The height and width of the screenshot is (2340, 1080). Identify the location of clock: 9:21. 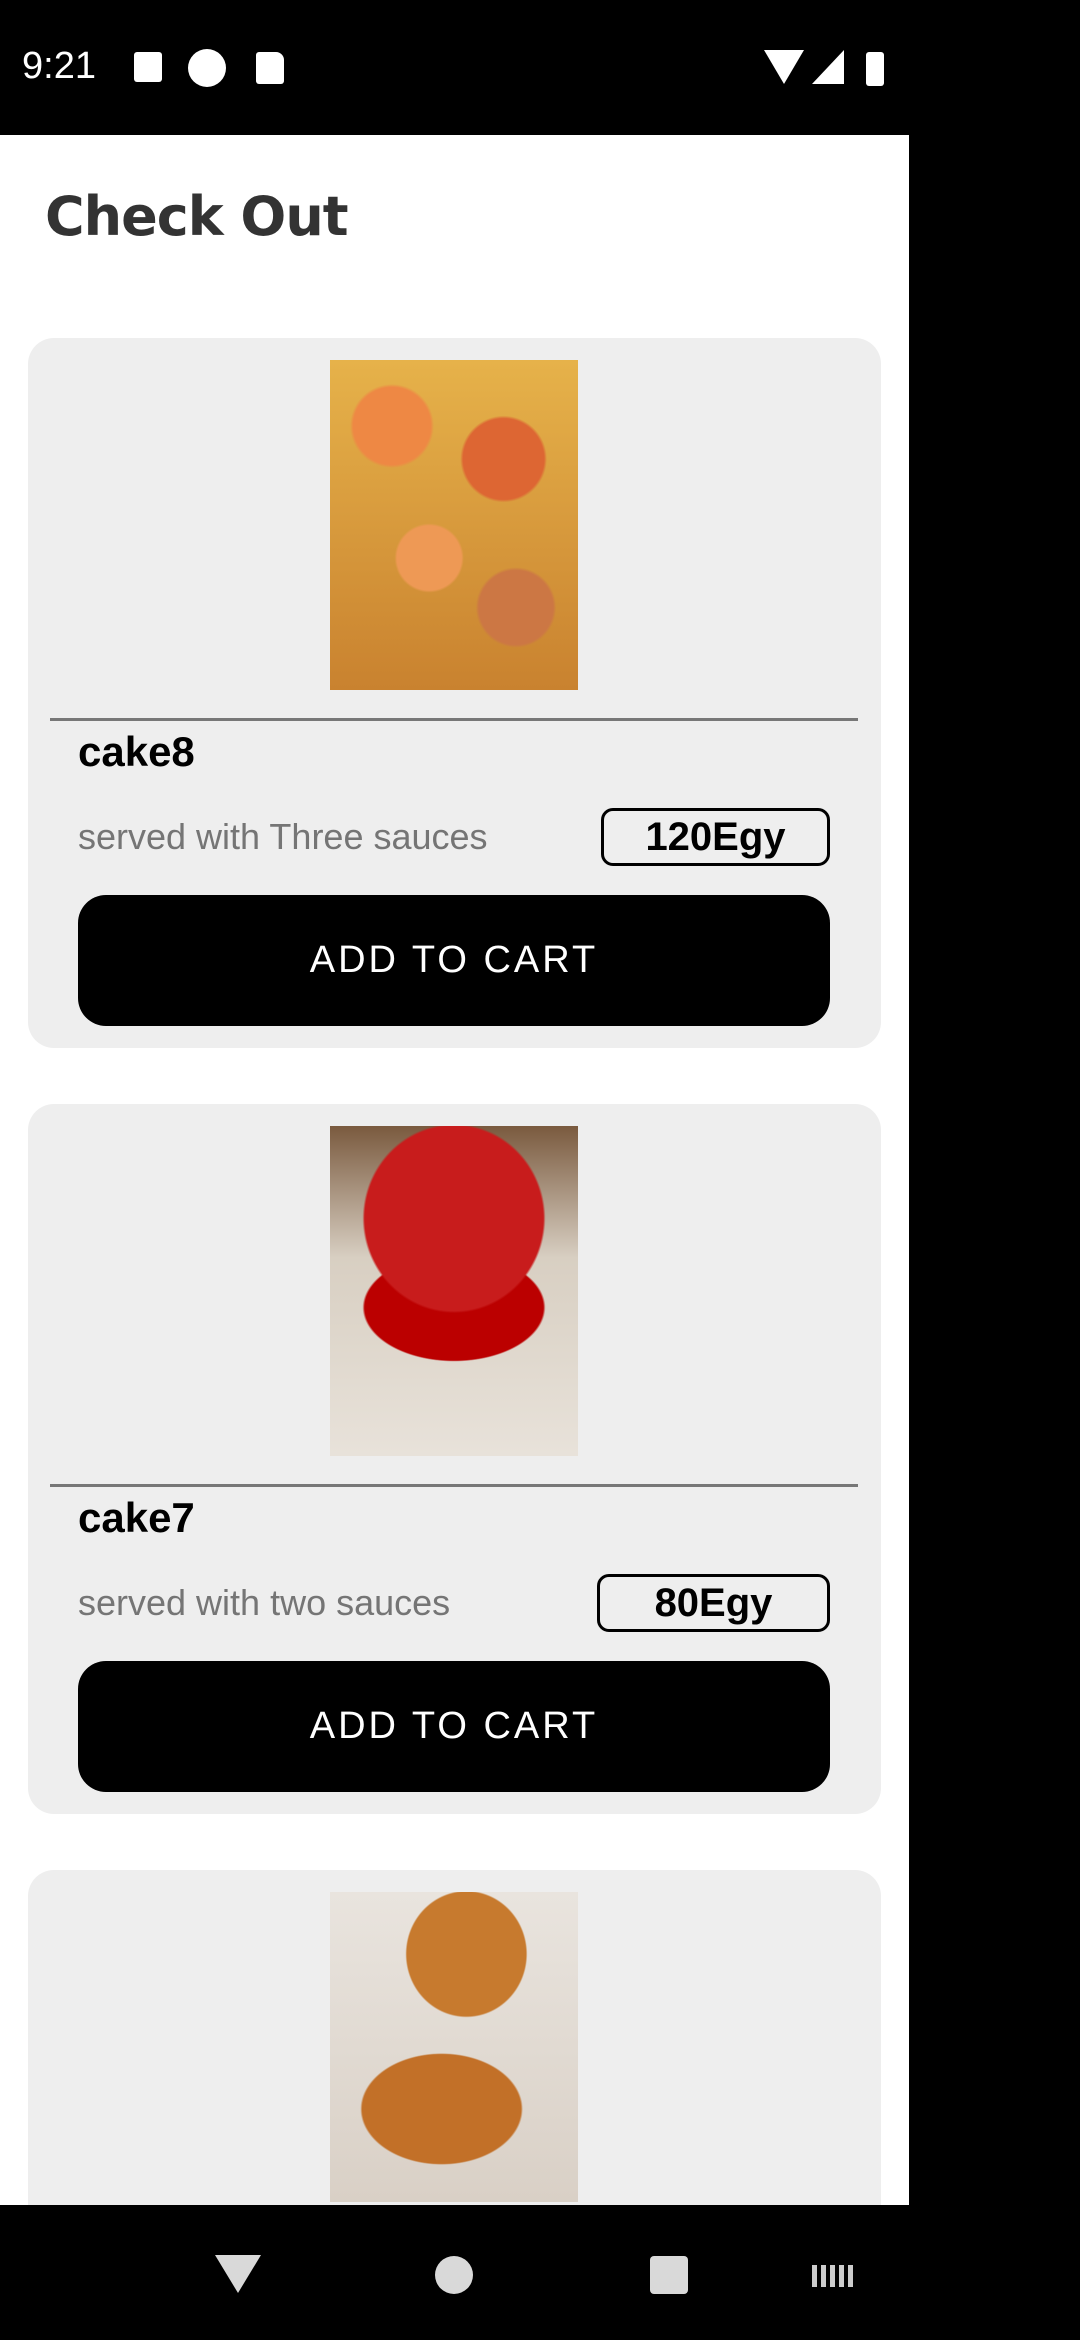
(59, 66).